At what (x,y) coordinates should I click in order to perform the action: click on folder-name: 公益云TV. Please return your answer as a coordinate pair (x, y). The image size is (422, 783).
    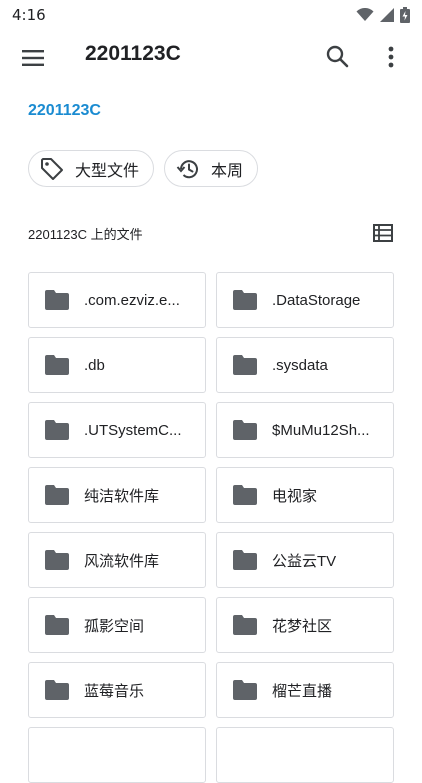
    Looking at the image, I should click on (304, 561).